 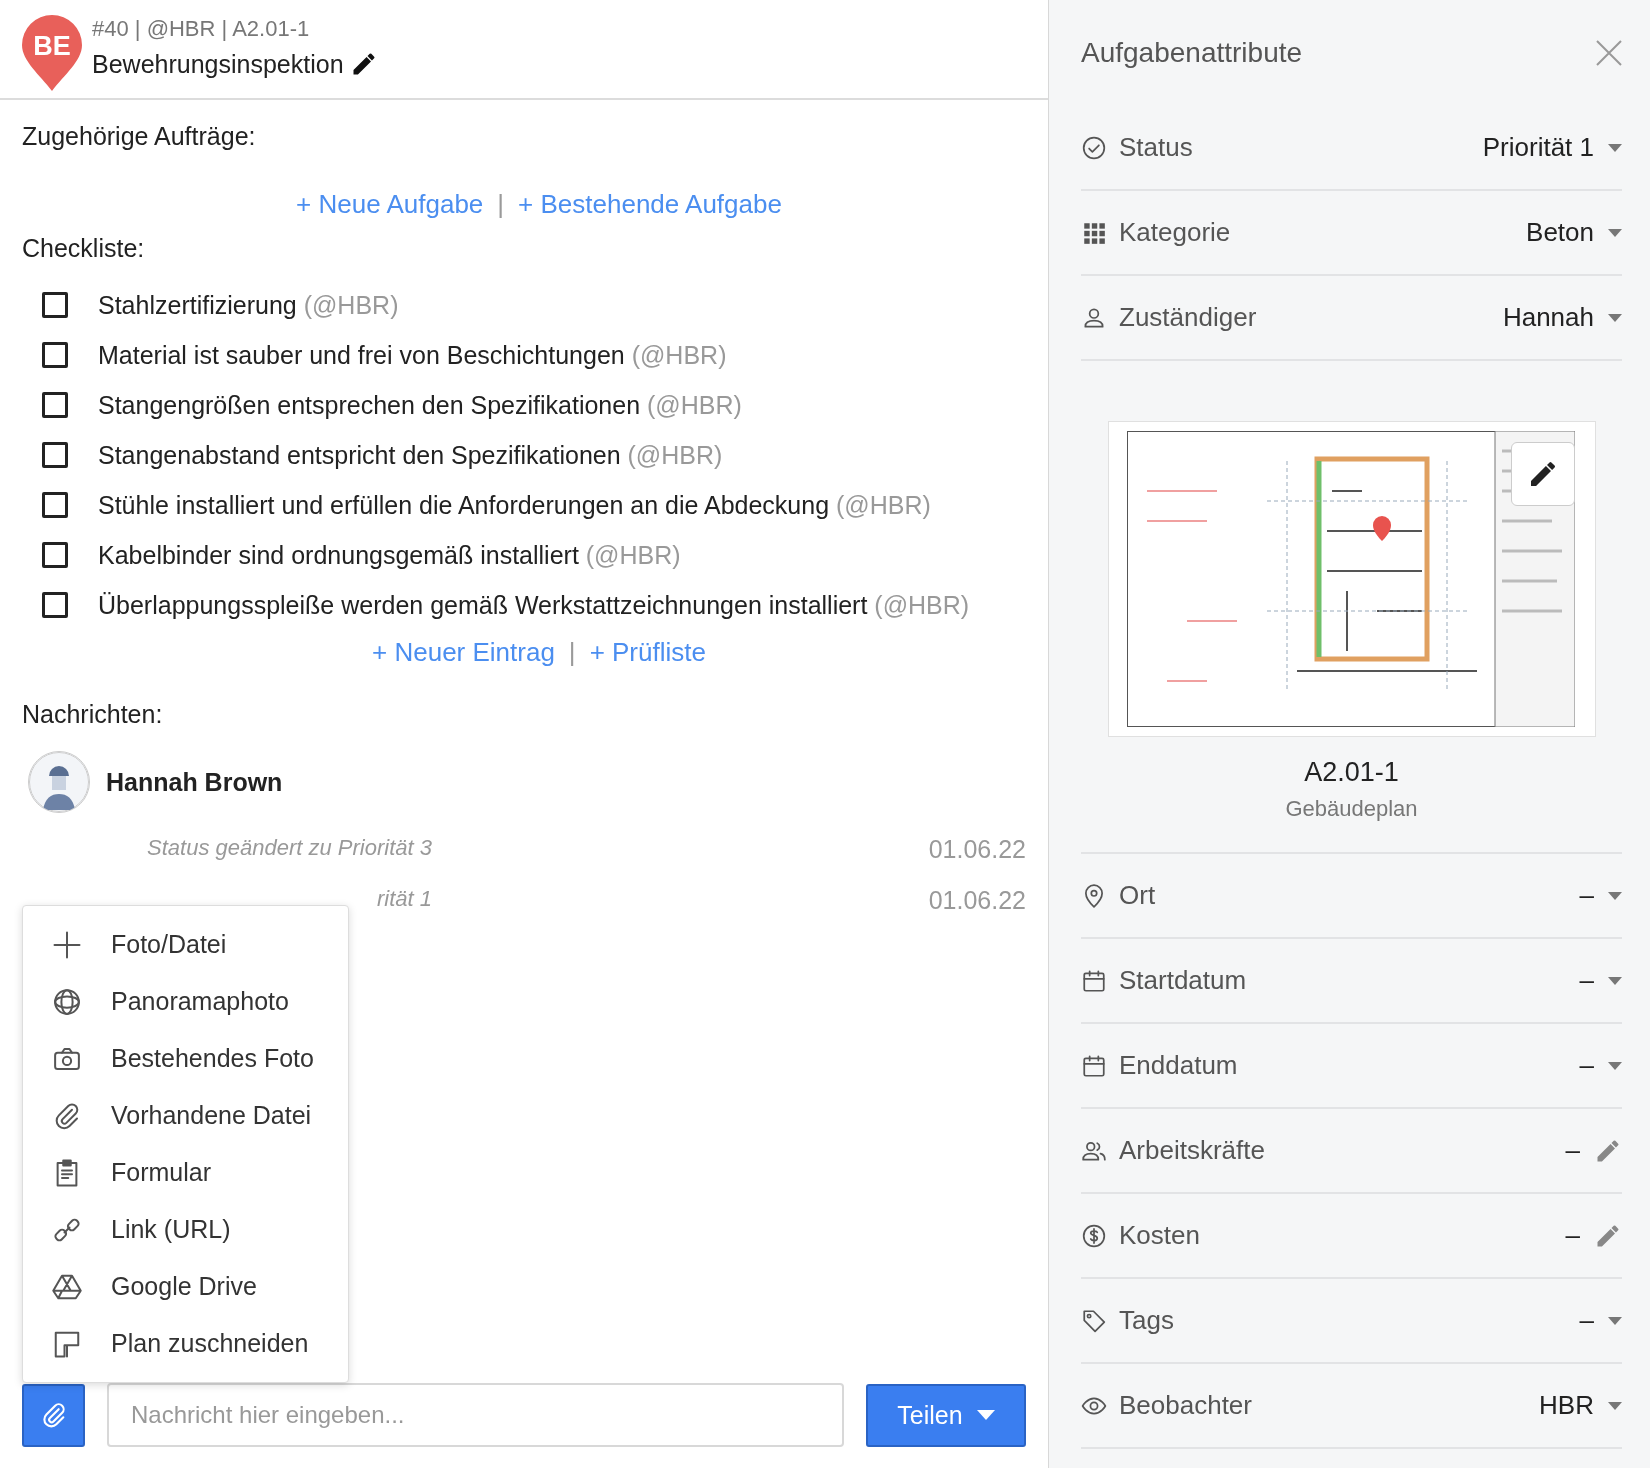 I want to click on section-heading: Zugehörige Aufträge:, so click(x=139, y=136).